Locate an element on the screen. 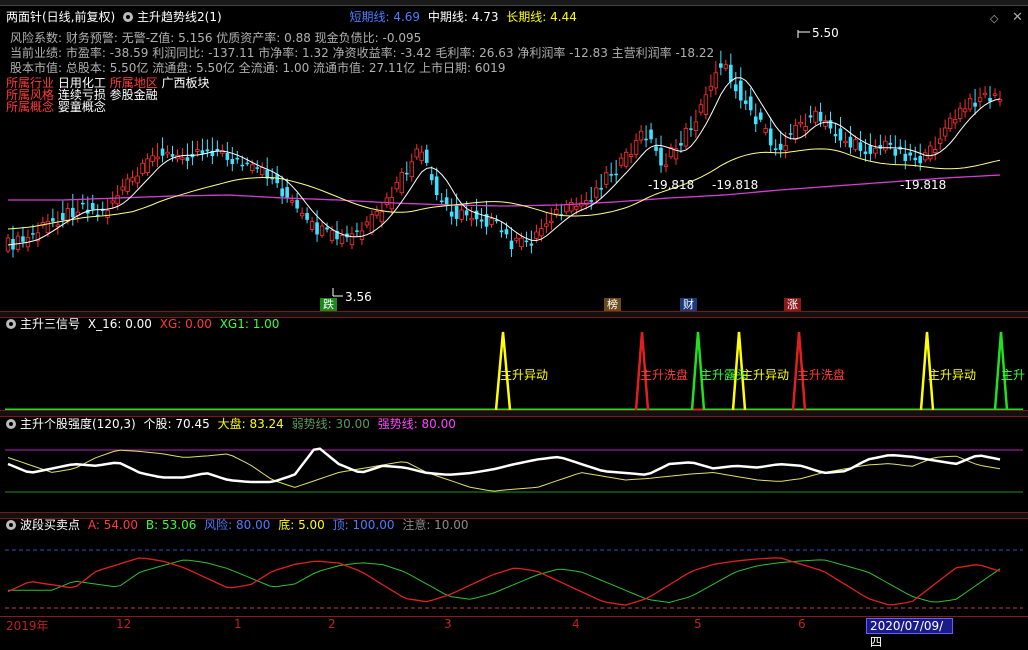  strength-chart is located at coordinates (514, 472).